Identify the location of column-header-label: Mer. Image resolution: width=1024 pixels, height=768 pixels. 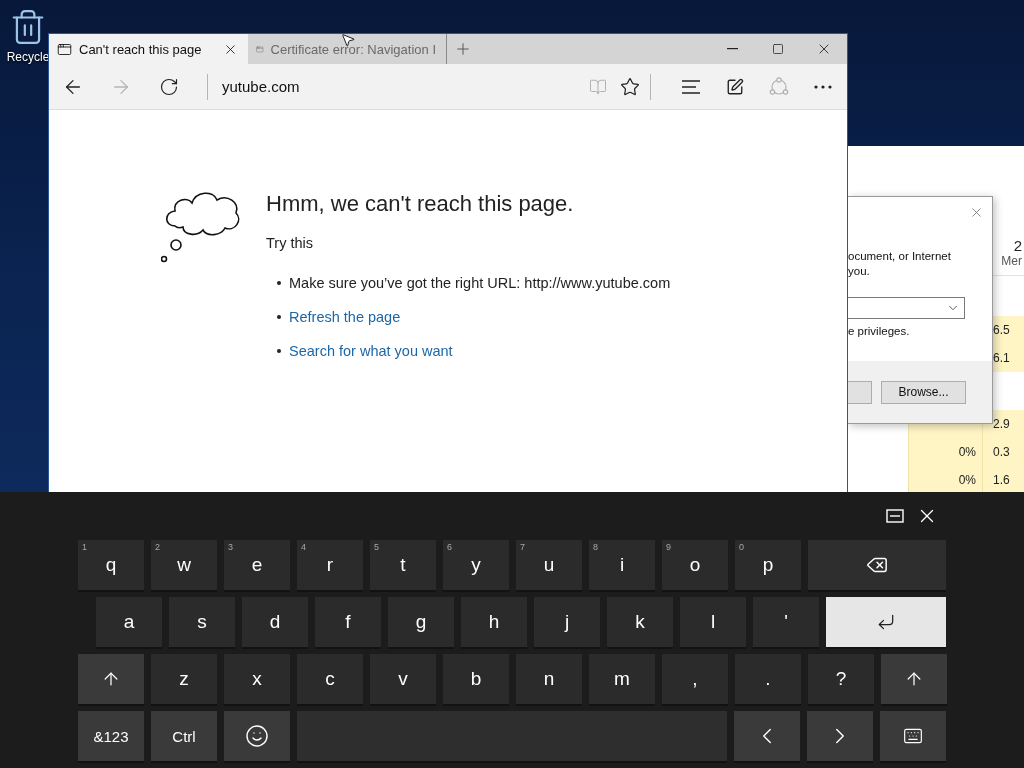
(1011, 261).